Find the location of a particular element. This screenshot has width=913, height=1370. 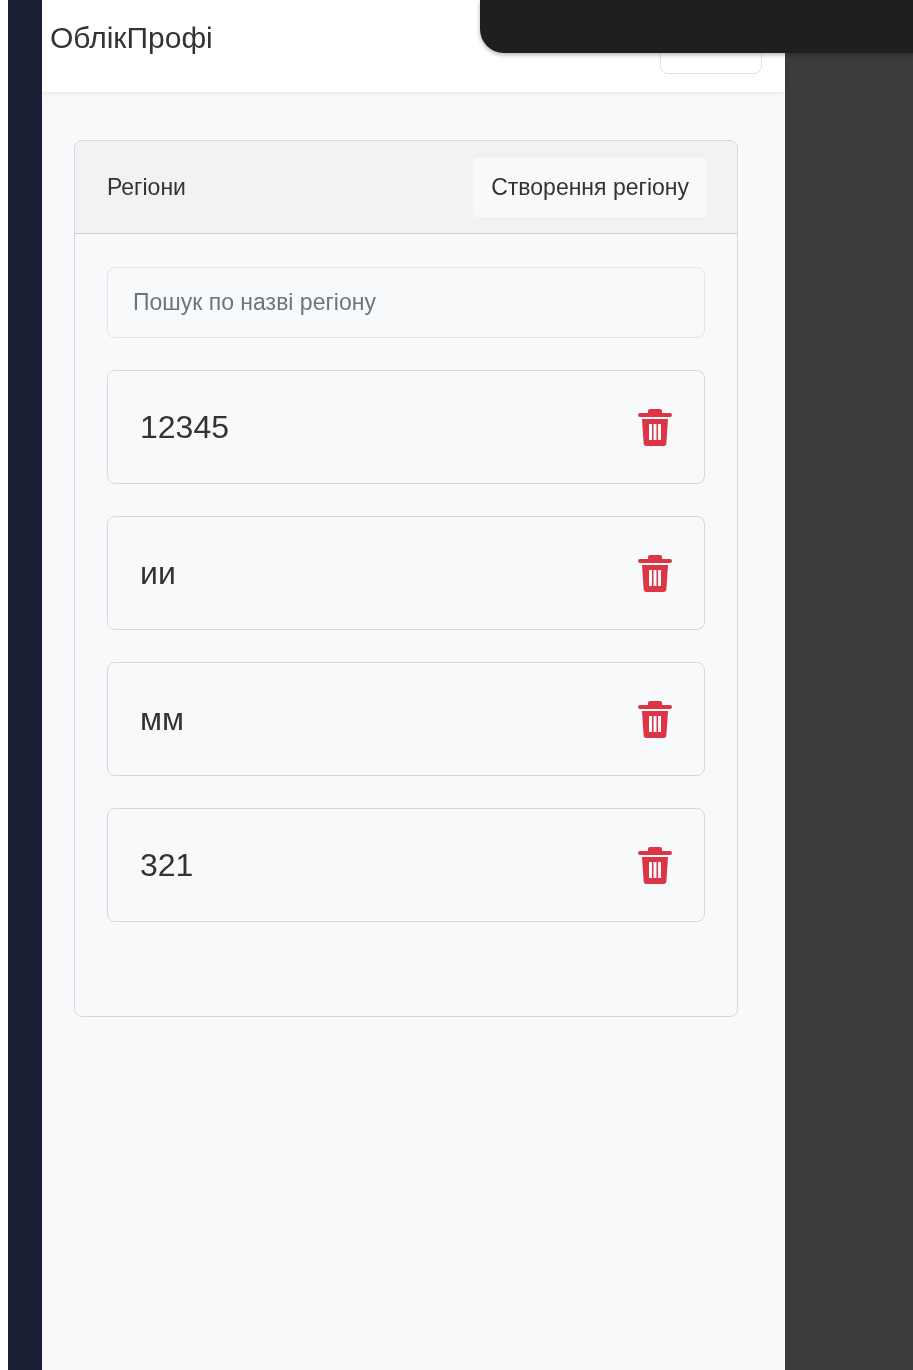

region-name: 12345 is located at coordinates (184, 427).